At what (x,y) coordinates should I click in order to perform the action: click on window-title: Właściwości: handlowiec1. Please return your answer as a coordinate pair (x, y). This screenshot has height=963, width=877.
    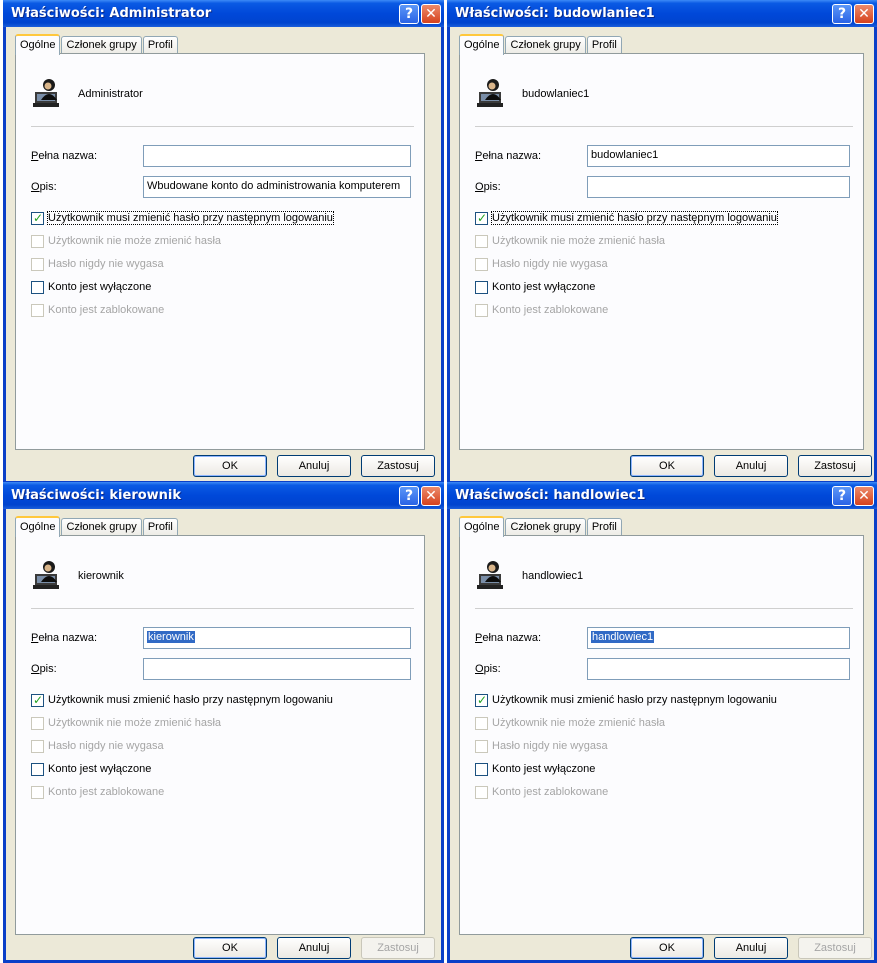
    Looking at the image, I should click on (550, 495).